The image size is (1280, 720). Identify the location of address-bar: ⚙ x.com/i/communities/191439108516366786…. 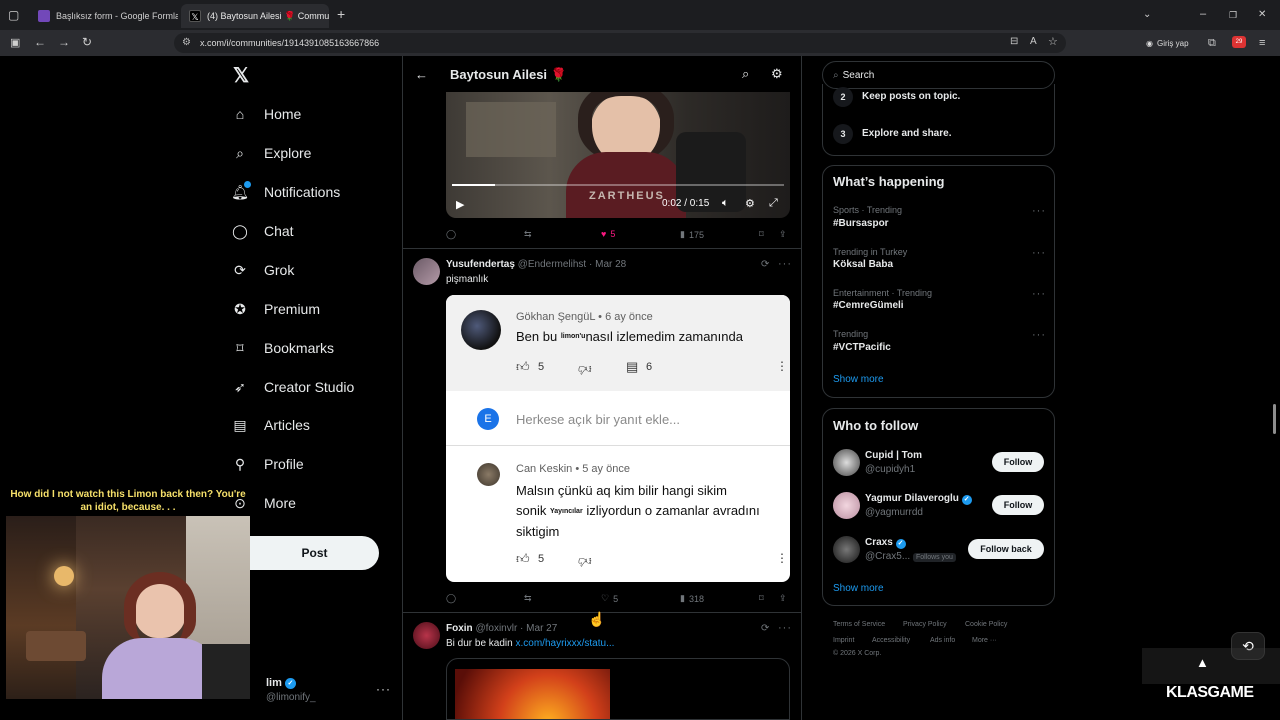
(620, 43).